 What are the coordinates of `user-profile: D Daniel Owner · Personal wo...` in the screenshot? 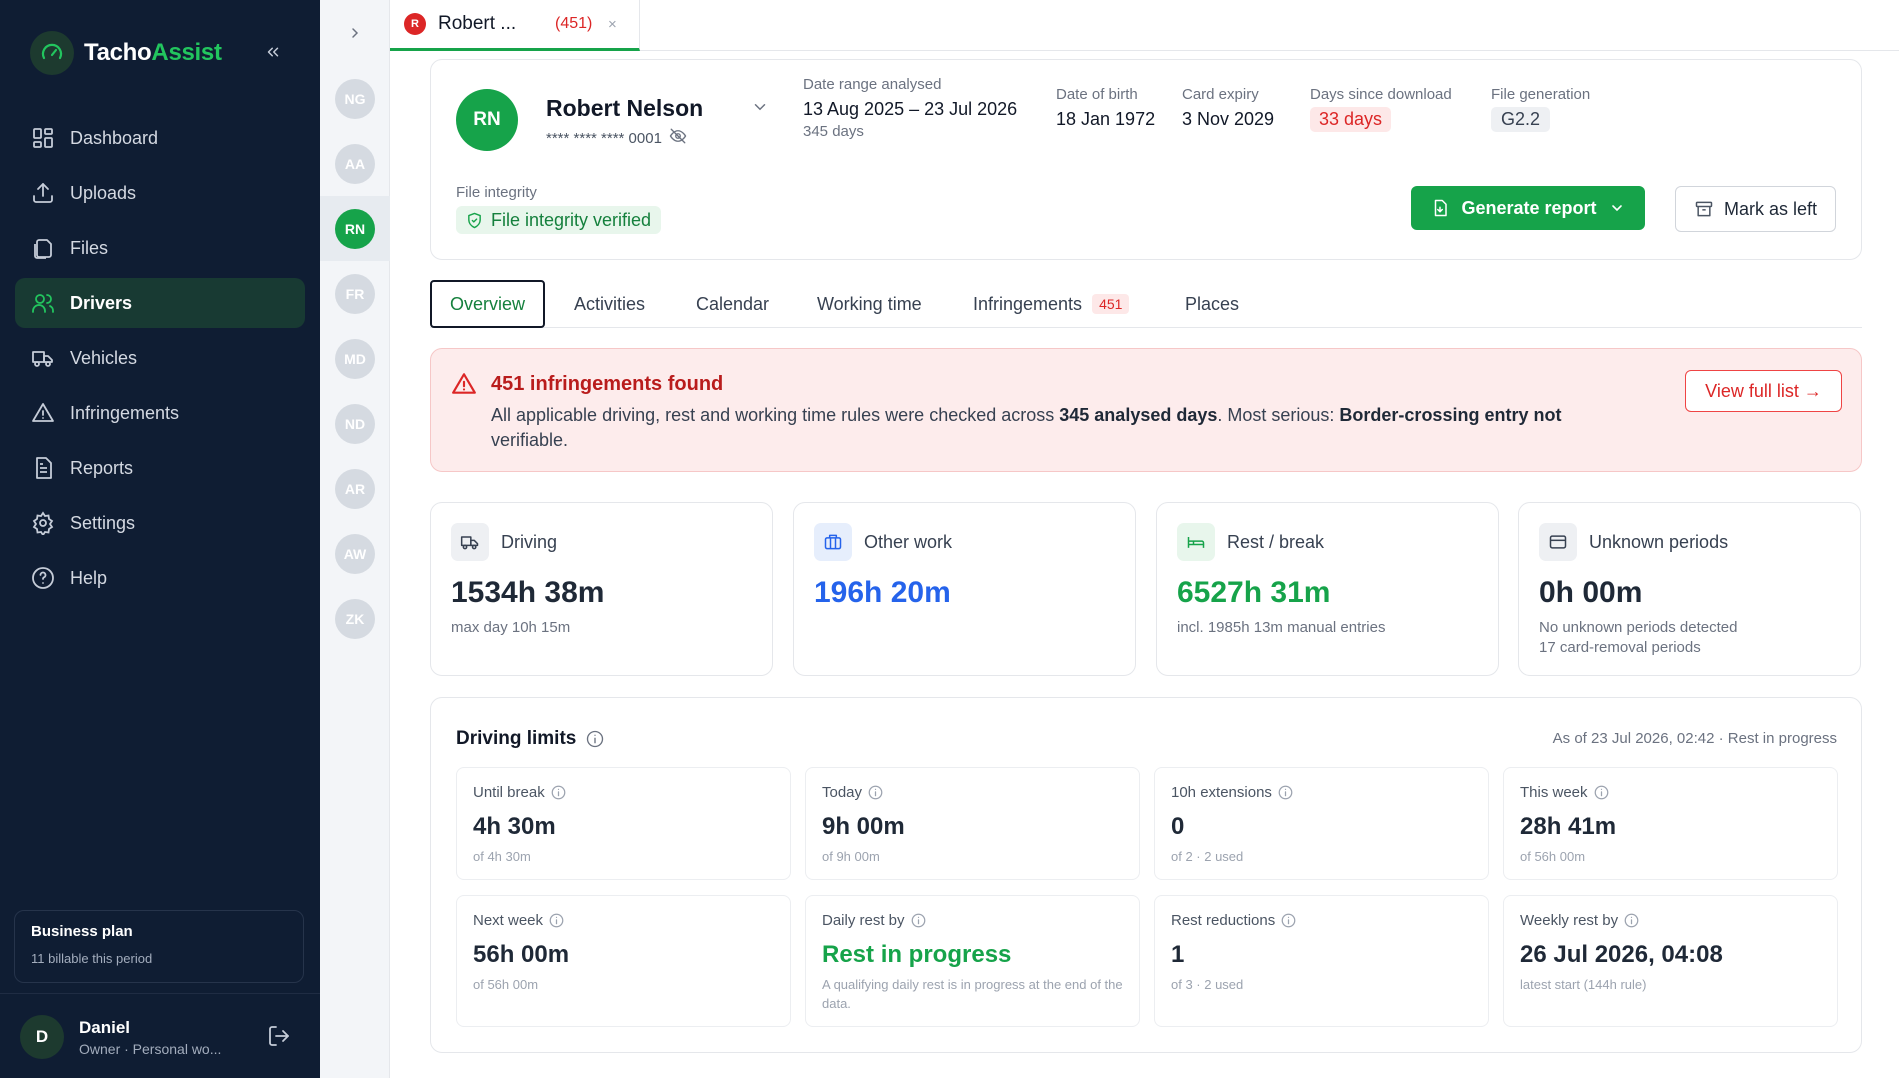 It's located at (160, 1037).